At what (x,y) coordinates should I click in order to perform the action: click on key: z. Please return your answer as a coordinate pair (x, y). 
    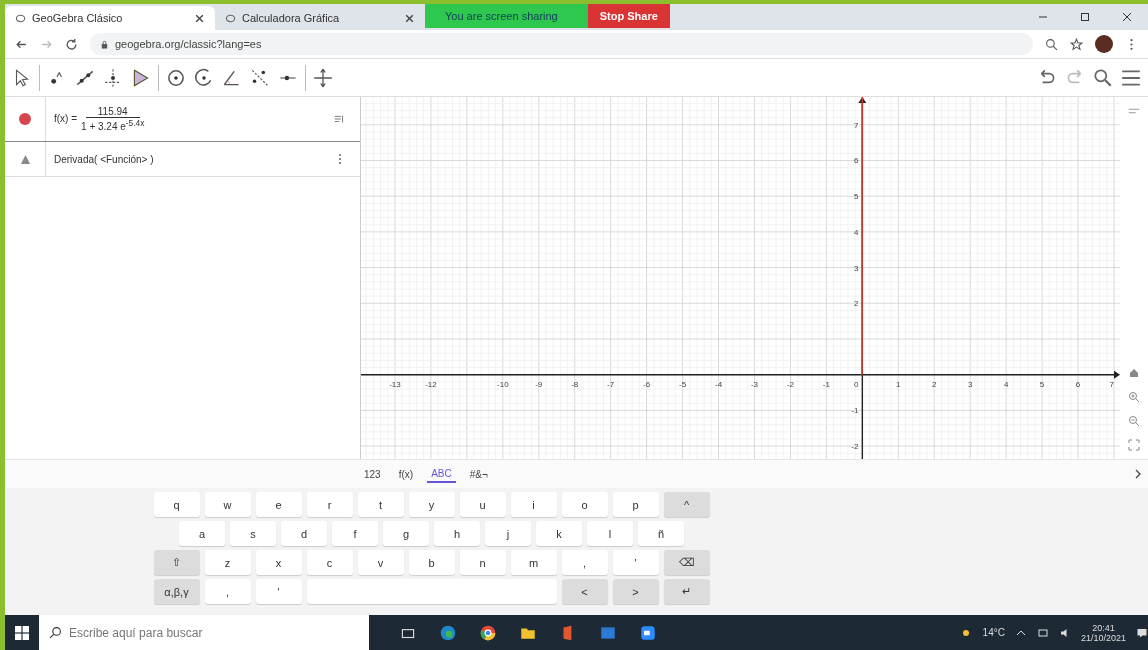
    Looking at the image, I should click on (227, 562).